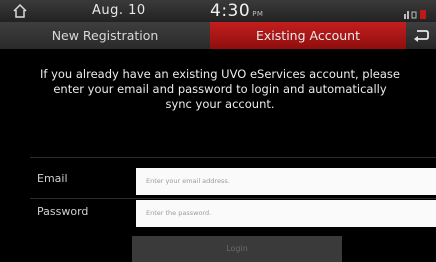 The height and width of the screenshot is (262, 436). Describe the element at coordinates (52, 178) in the screenshot. I see `email-label: Email` at that location.